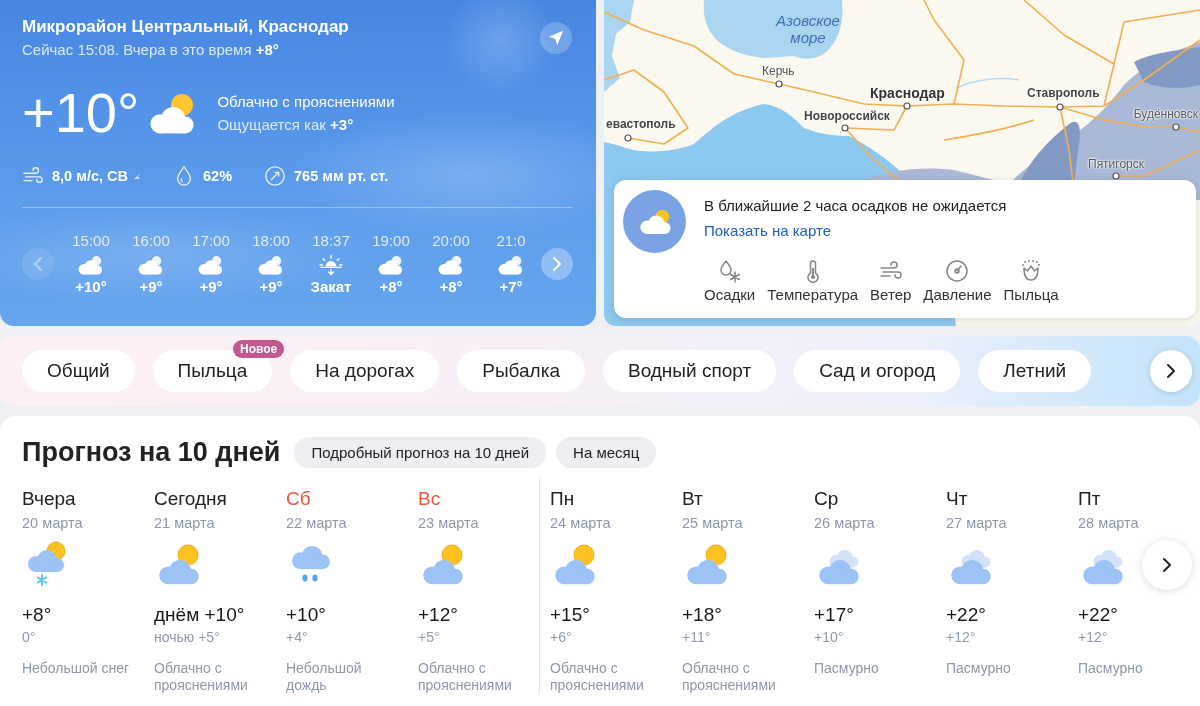 The image size is (1200, 706). What do you see at coordinates (563, 499) in the screenshot?
I see `day-name: Пн` at bounding box center [563, 499].